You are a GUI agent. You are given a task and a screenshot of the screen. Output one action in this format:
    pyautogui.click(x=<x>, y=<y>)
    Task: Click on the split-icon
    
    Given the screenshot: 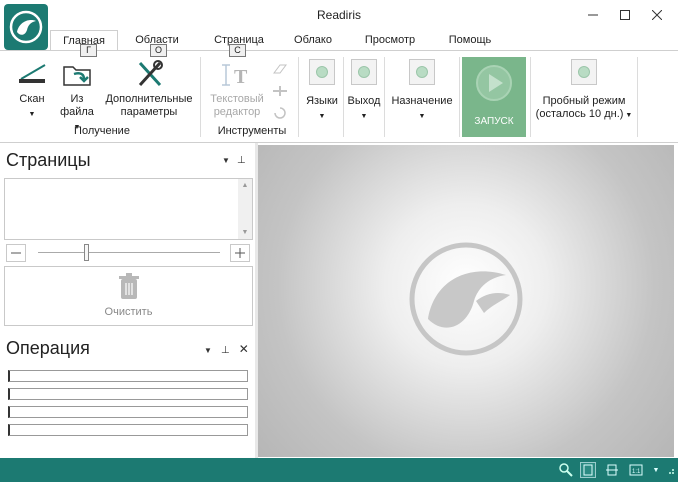 What is the action you would take?
    pyautogui.click(x=280, y=91)
    